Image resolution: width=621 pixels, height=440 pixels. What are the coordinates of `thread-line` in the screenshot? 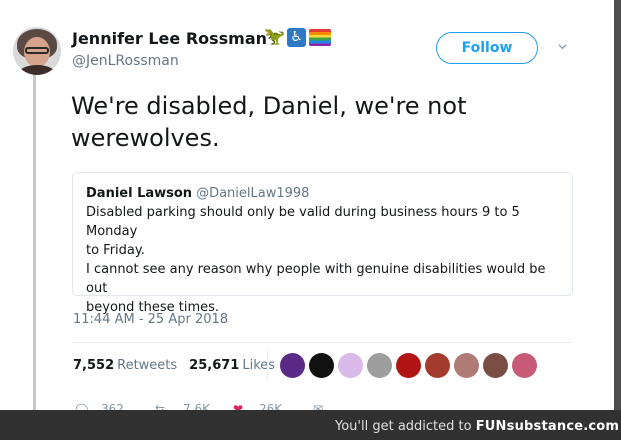 It's located at (34, 242).